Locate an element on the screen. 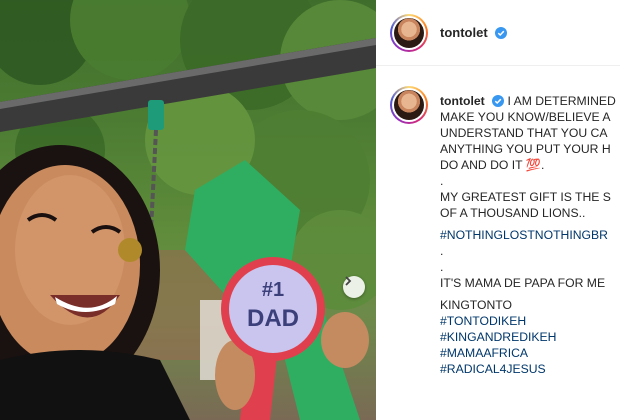 The height and width of the screenshot is (420, 620). header-username: tontolet is located at coordinates (474, 32).